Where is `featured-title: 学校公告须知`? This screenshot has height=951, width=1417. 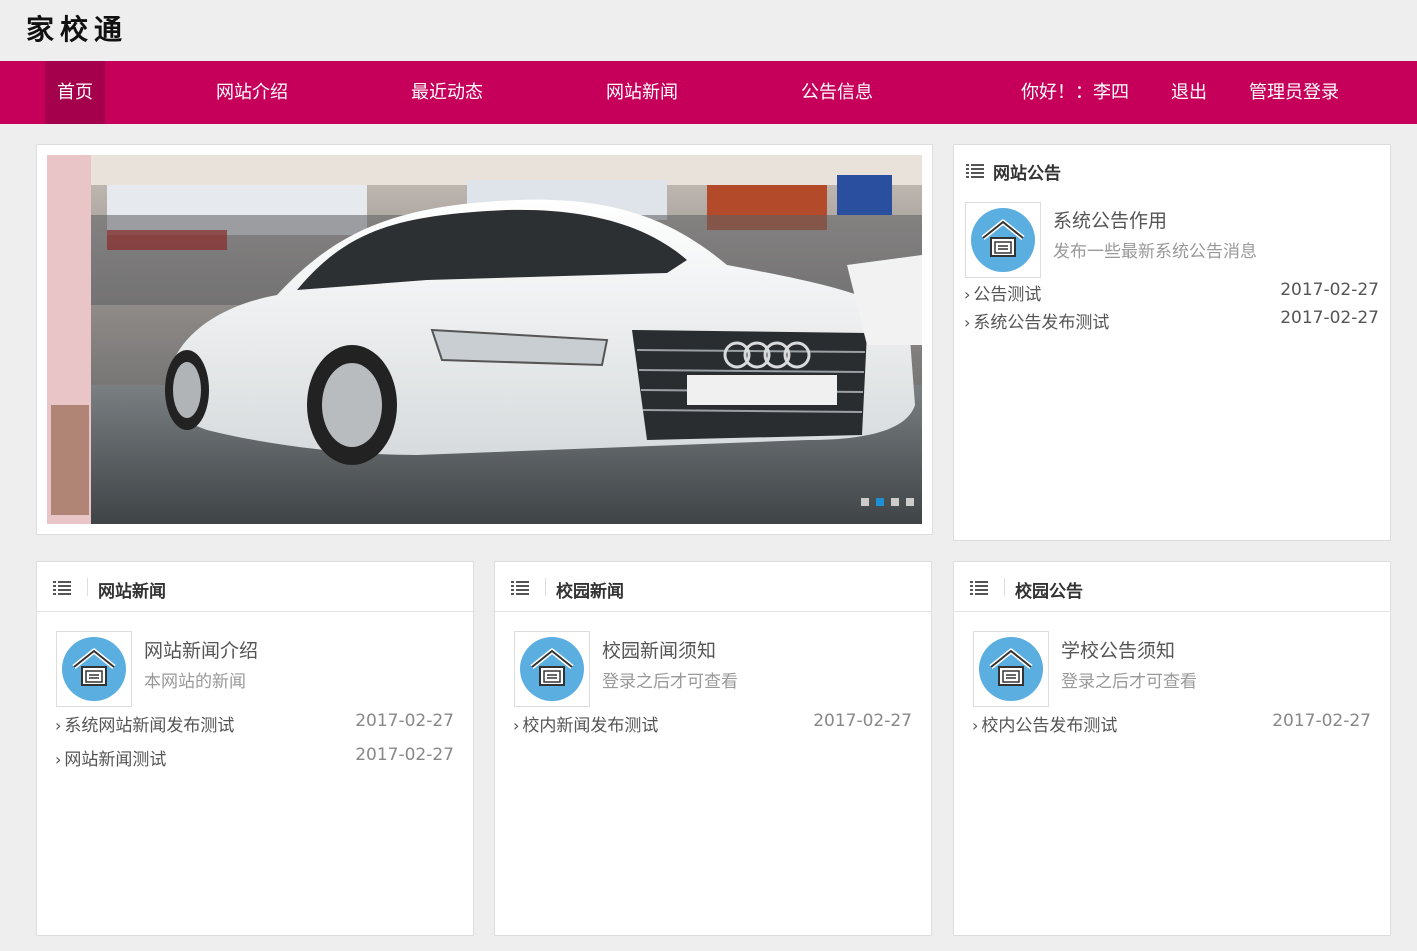 featured-title: 学校公告须知 is located at coordinates (1118, 649).